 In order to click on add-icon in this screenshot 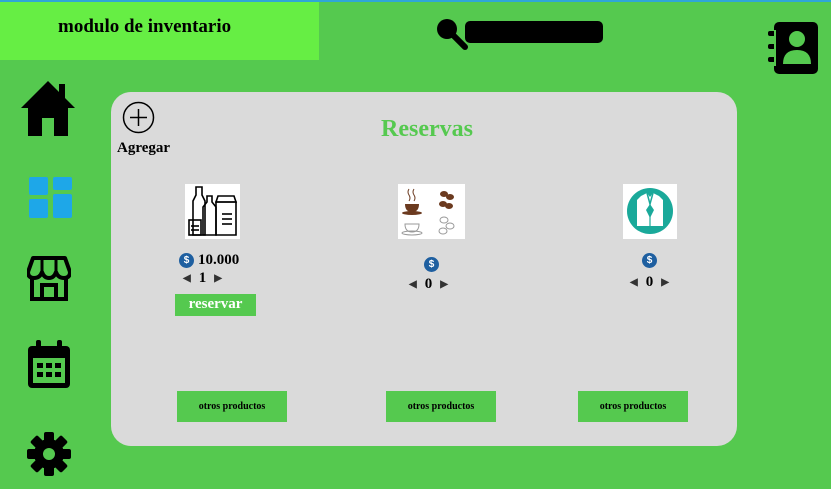, I will do `click(138, 117)`.